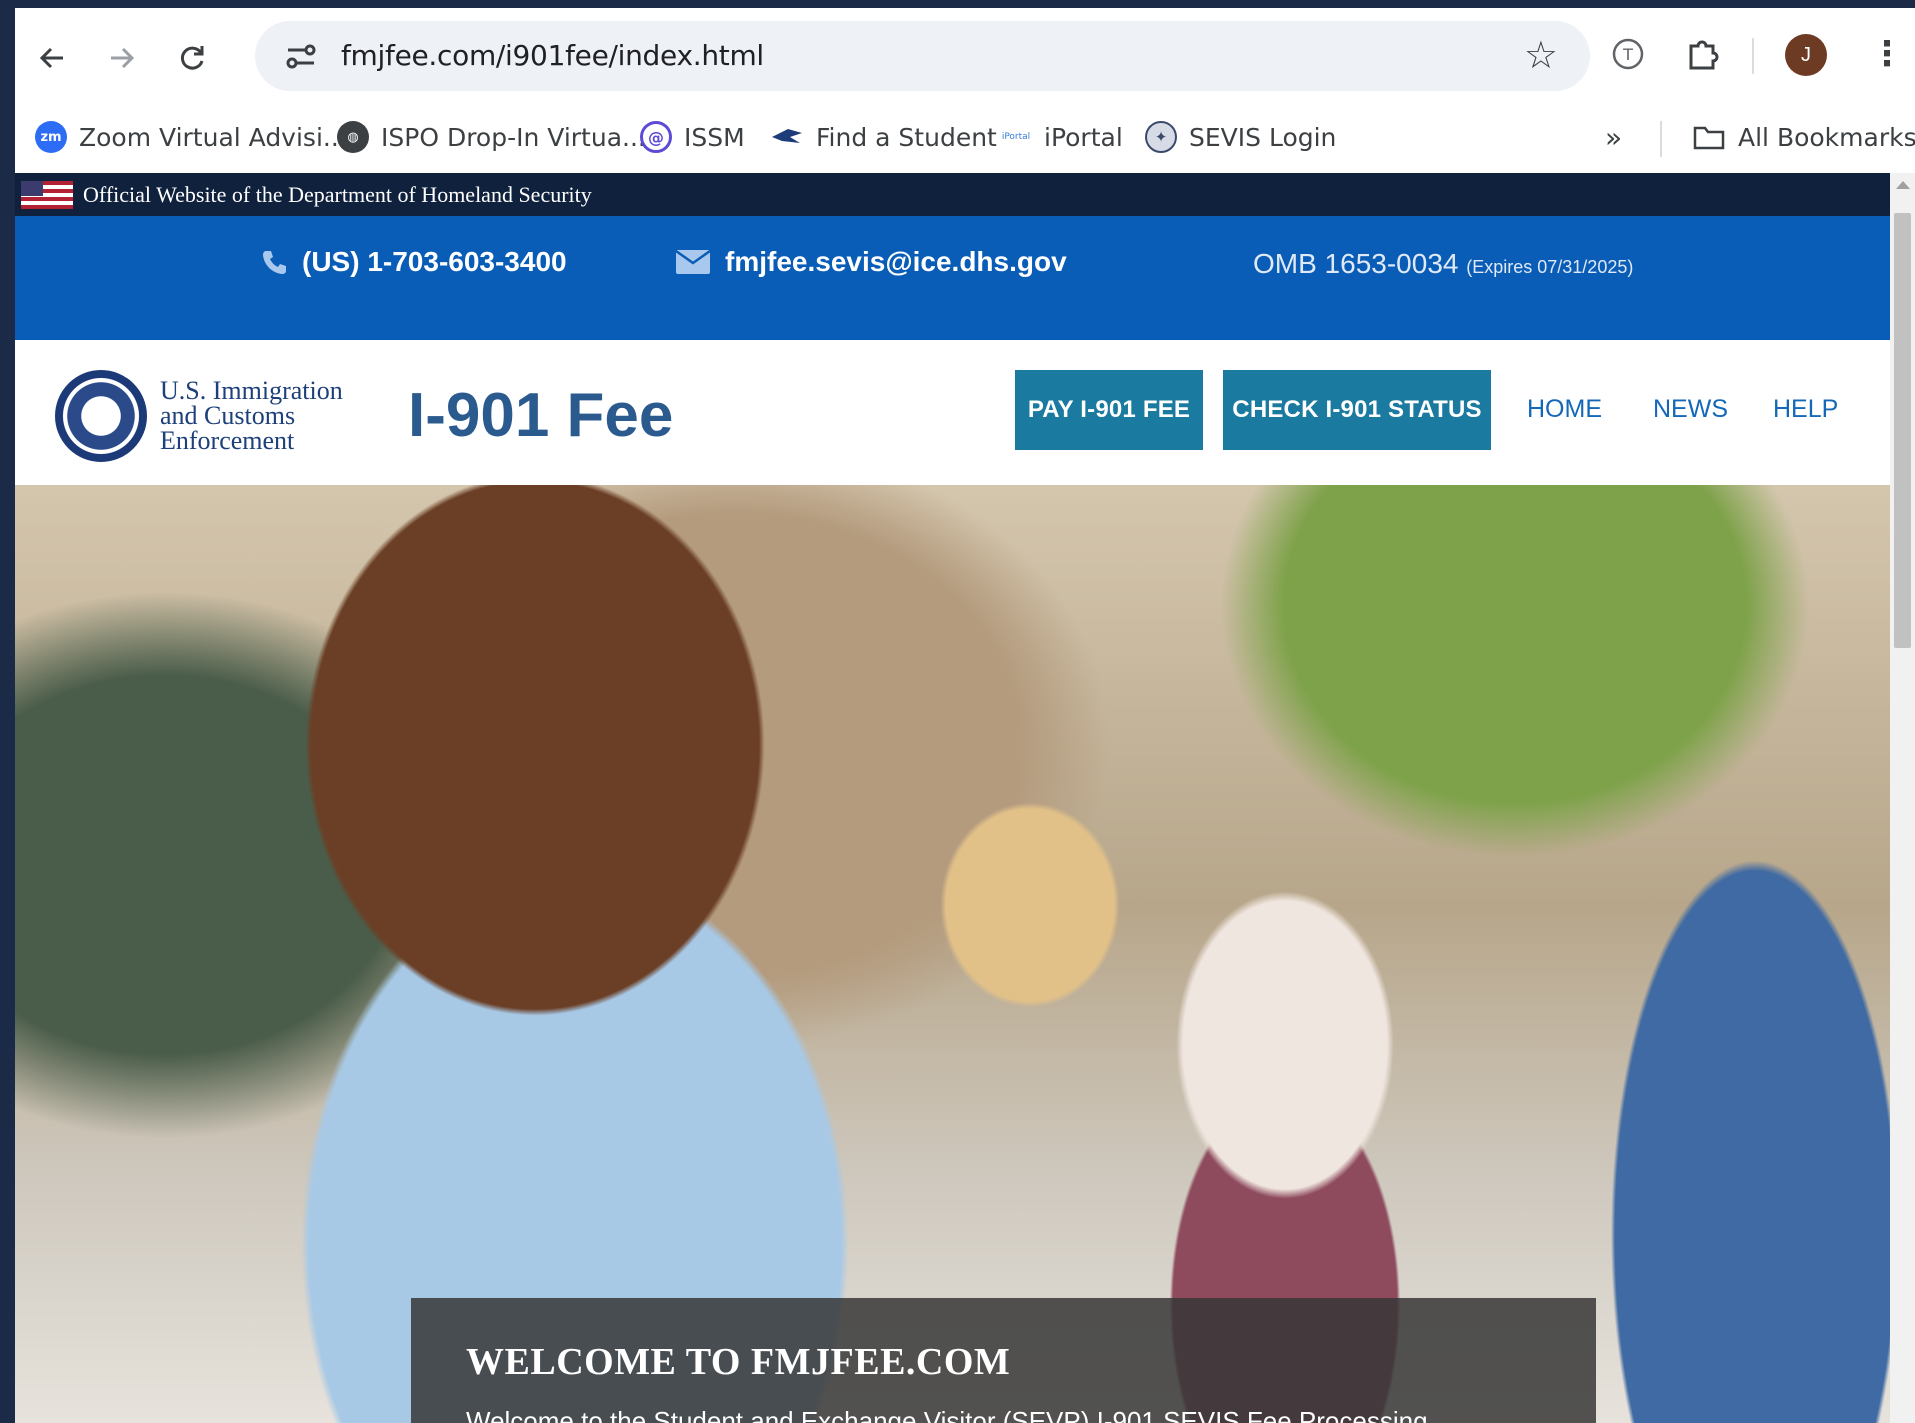 The height and width of the screenshot is (1423, 1915). What do you see at coordinates (552, 55) in the screenshot?
I see `url-text: fmjfee.com/i901fee/index.html` at bounding box center [552, 55].